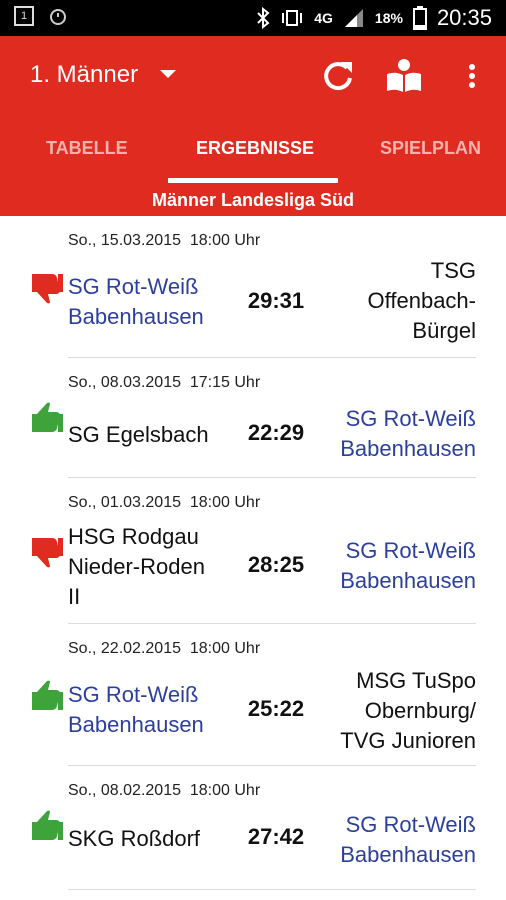  Describe the element at coordinates (464, 17) in the screenshot. I see `clock: 20:35` at that location.